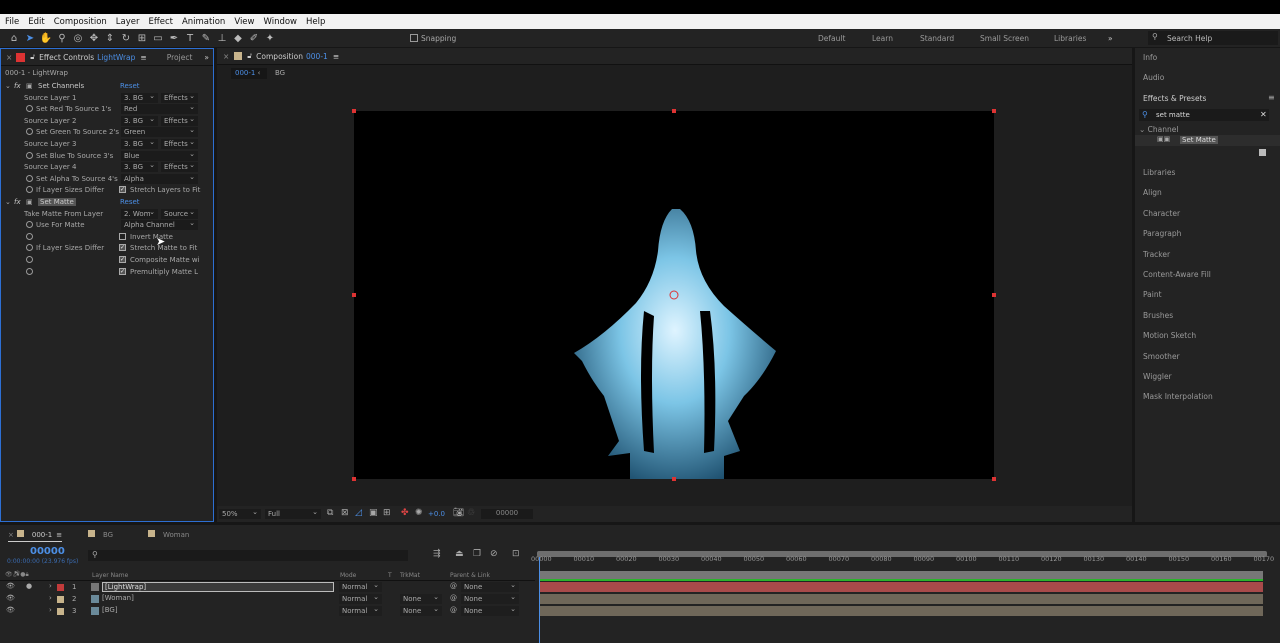 The image size is (1280, 643). Describe the element at coordinates (122, 190) in the screenshot. I see `checkbox: ✓` at that location.